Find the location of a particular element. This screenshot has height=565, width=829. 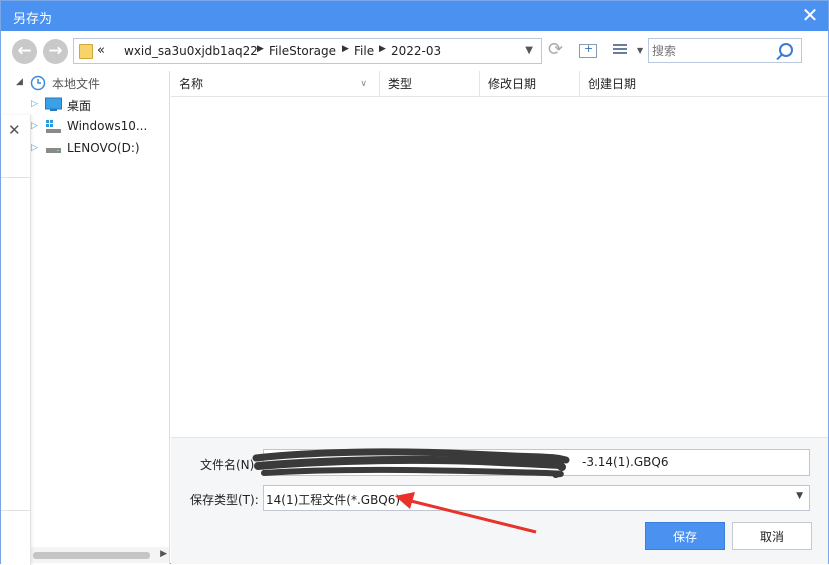

folder-icon is located at coordinates (86, 51).